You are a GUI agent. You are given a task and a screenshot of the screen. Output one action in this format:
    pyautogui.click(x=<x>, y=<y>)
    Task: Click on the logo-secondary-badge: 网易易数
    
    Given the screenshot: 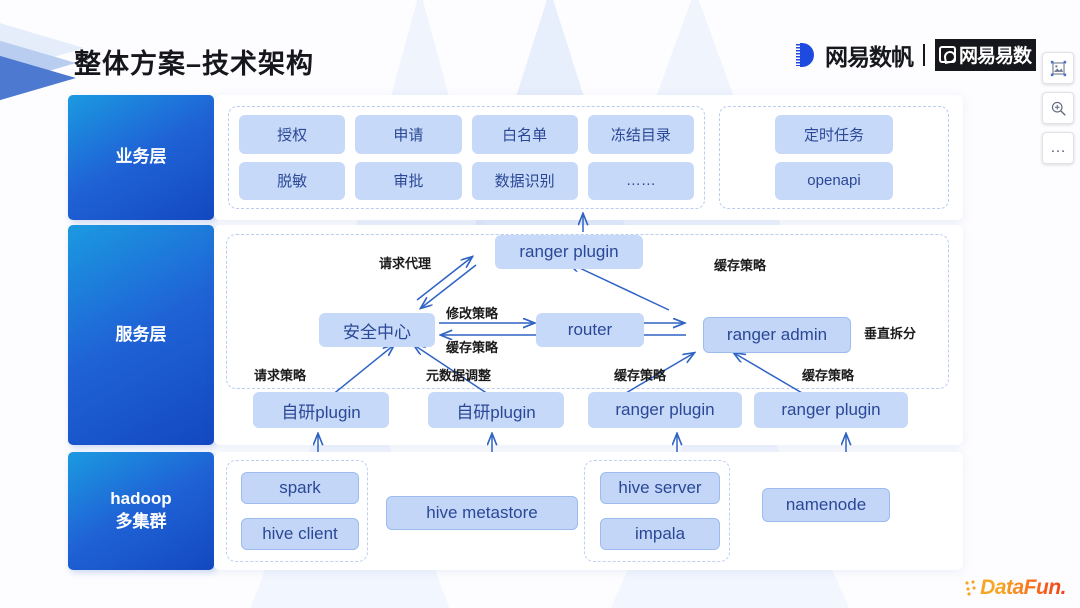 What is the action you would take?
    pyautogui.click(x=985, y=55)
    